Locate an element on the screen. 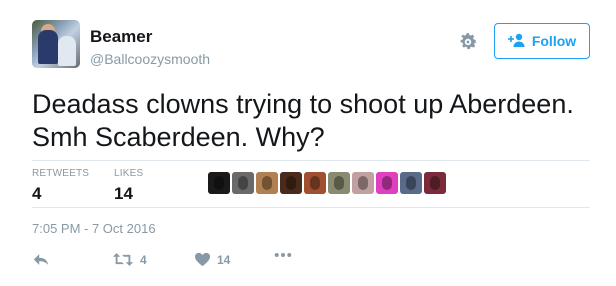 The height and width of the screenshot is (286, 616). likes-stat: LIKES 14 is located at coordinates (128, 186).